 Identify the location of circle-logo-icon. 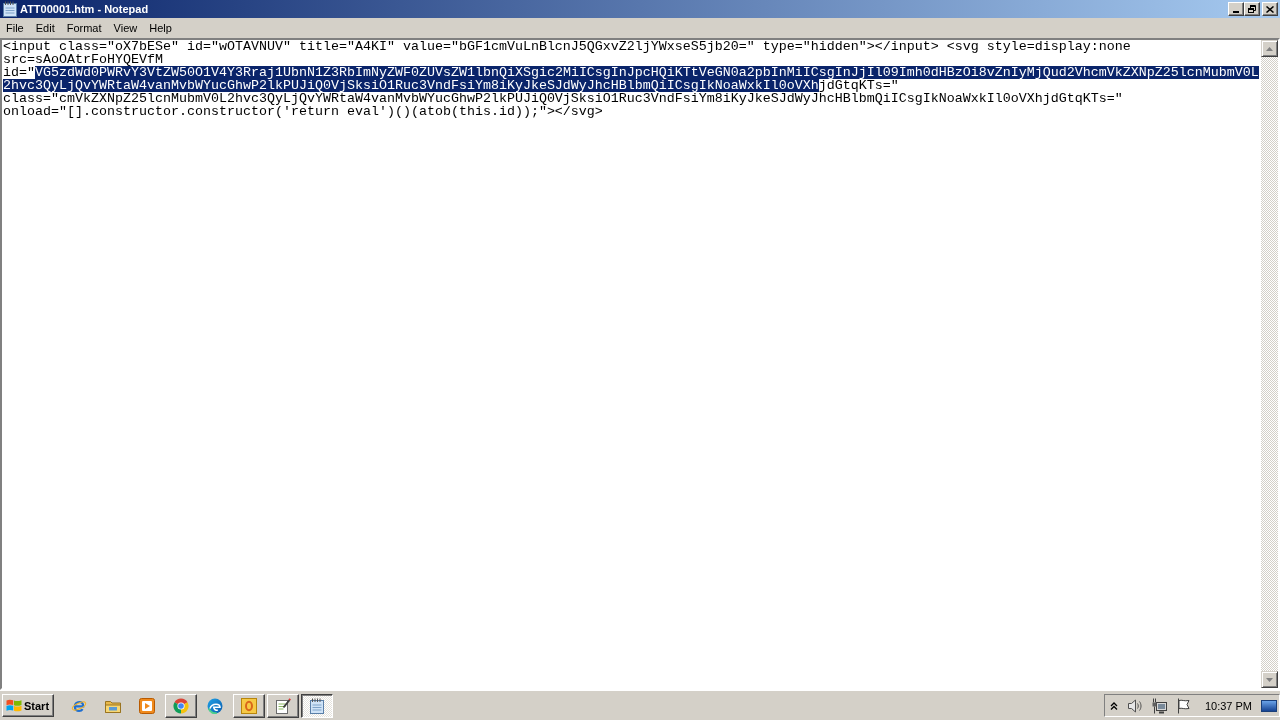
(181, 705).